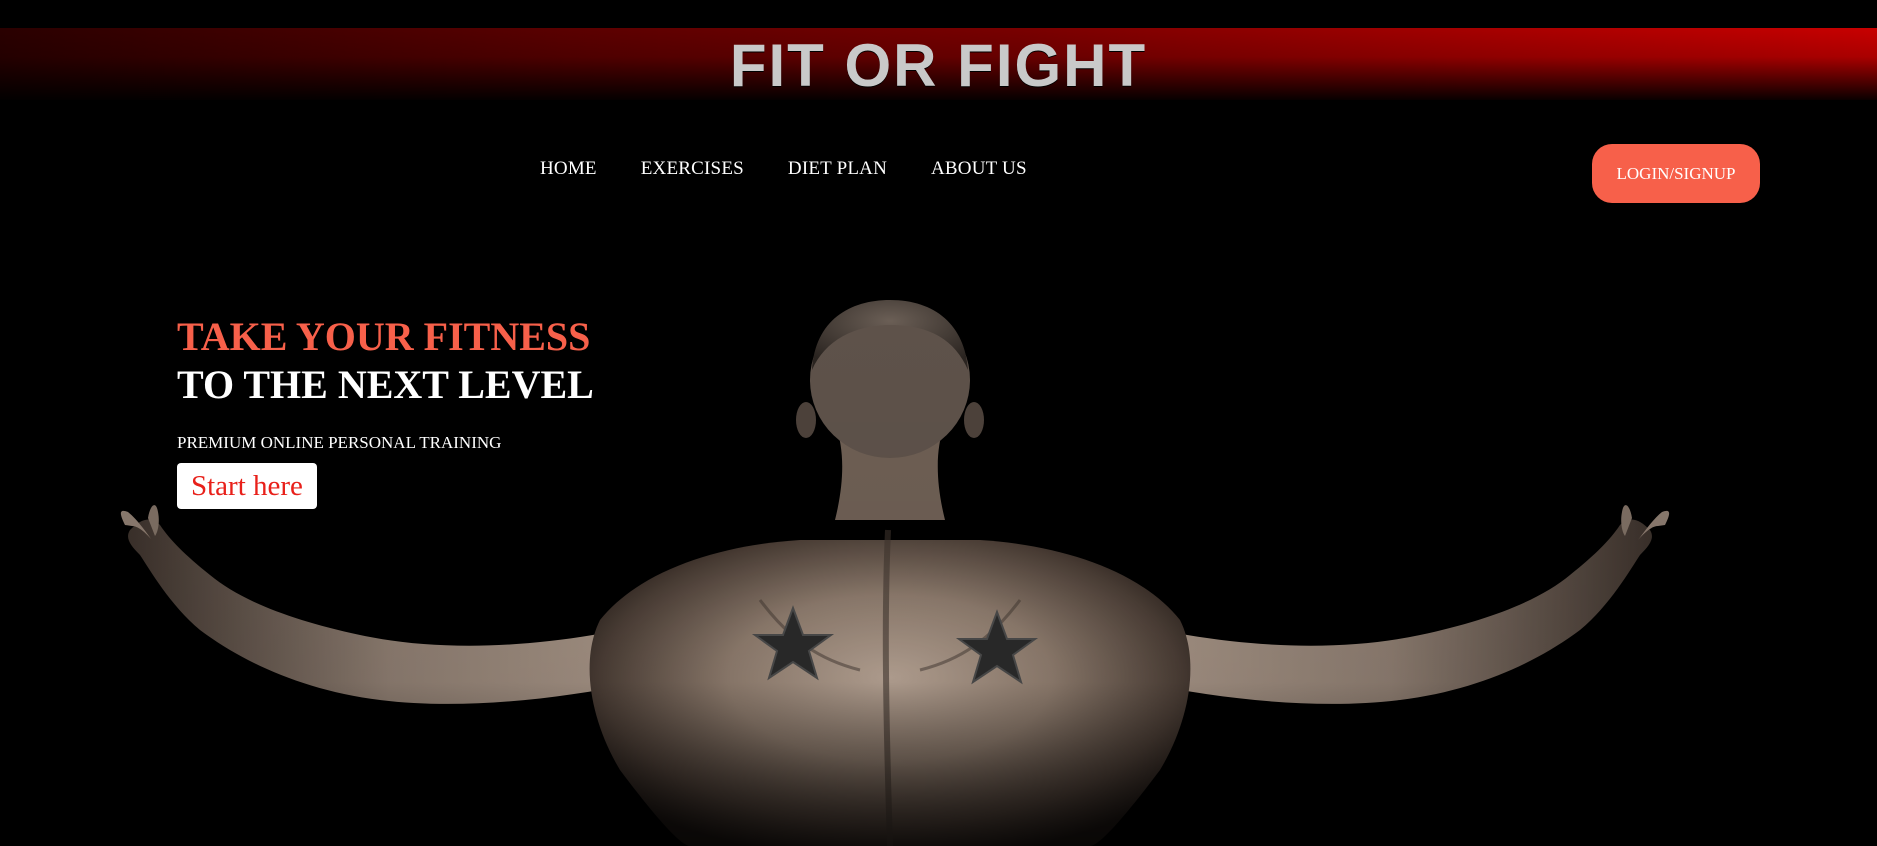 The height and width of the screenshot is (846, 1877). What do you see at coordinates (938, 14) in the screenshot?
I see `top-strip` at bounding box center [938, 14].